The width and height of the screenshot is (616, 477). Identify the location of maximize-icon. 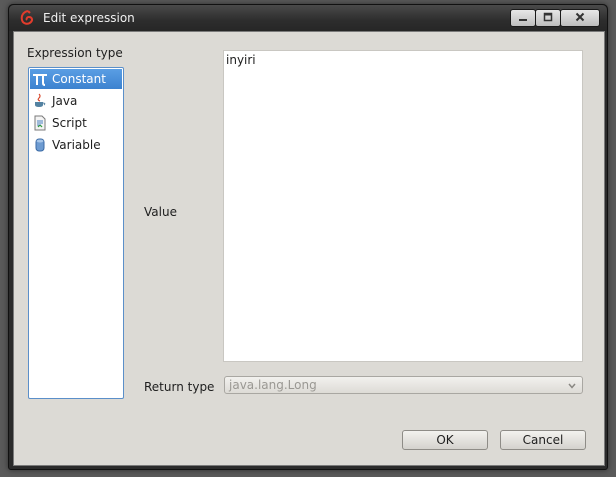
(548, 18).